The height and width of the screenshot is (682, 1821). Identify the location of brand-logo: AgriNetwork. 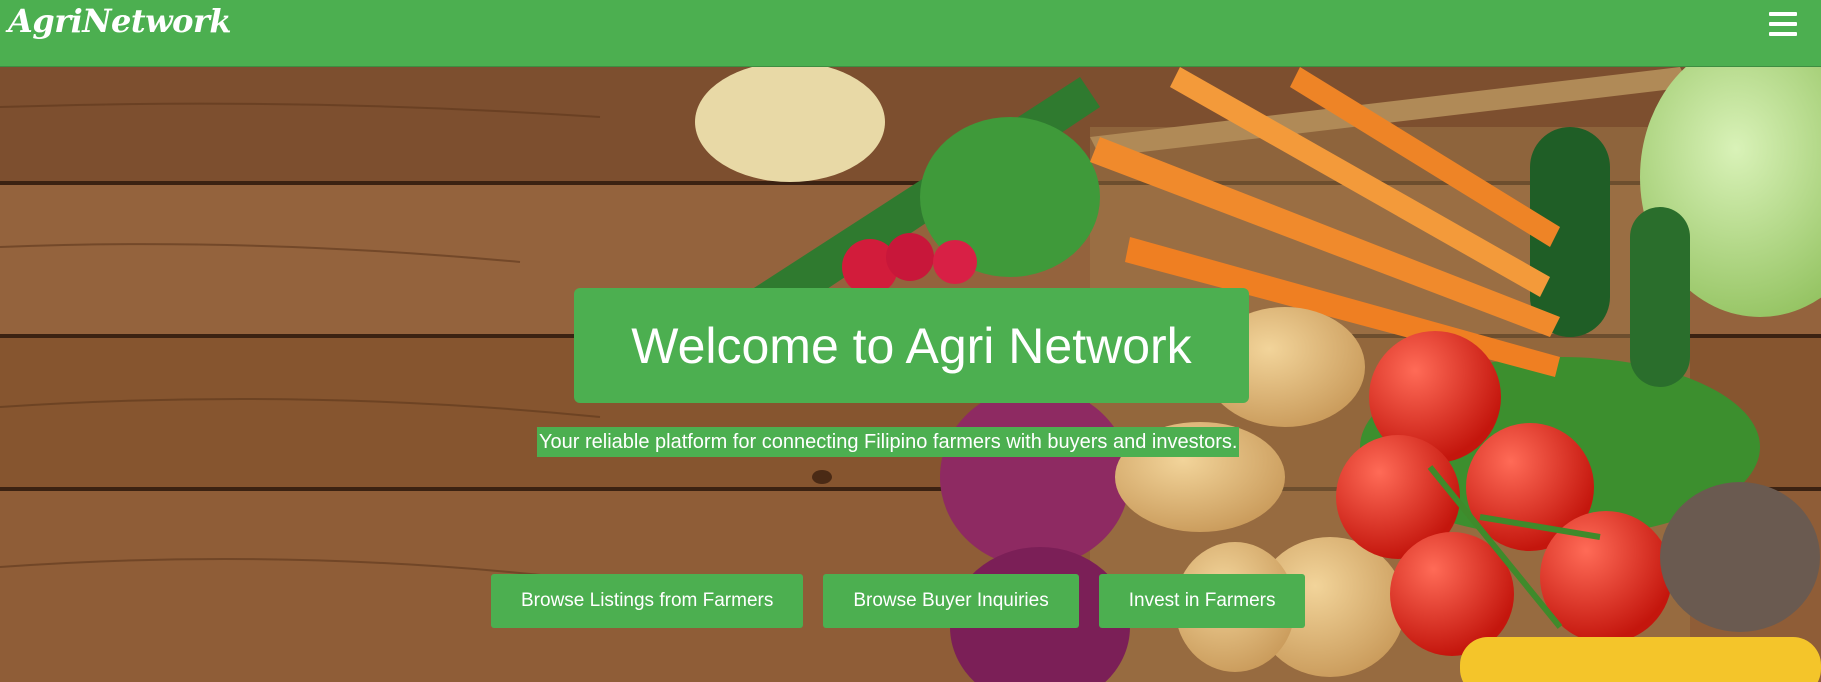
(120, 21).